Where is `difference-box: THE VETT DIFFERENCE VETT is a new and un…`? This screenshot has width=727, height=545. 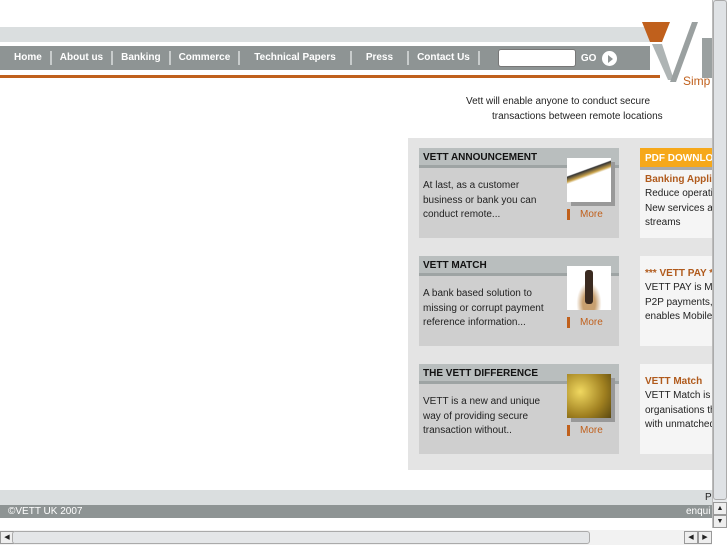
difference-box: THE VETT DIFFERENCE VETT is a new and un… is located at coordinates (519, 409).